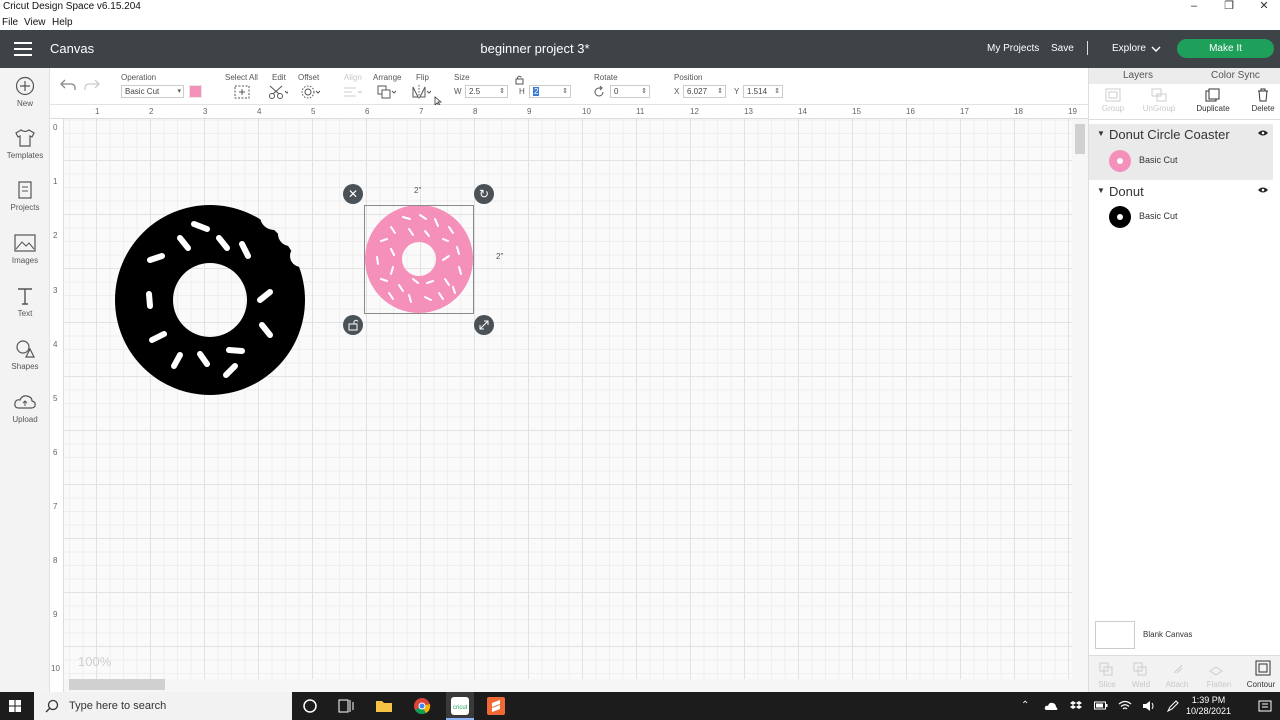 This screenshot has height=720, width=1280. What do you see at coordinates (1213, 100) in the screenshot?
I see `duplicate-button: Duplicate` at bounding box center [1213, 100].